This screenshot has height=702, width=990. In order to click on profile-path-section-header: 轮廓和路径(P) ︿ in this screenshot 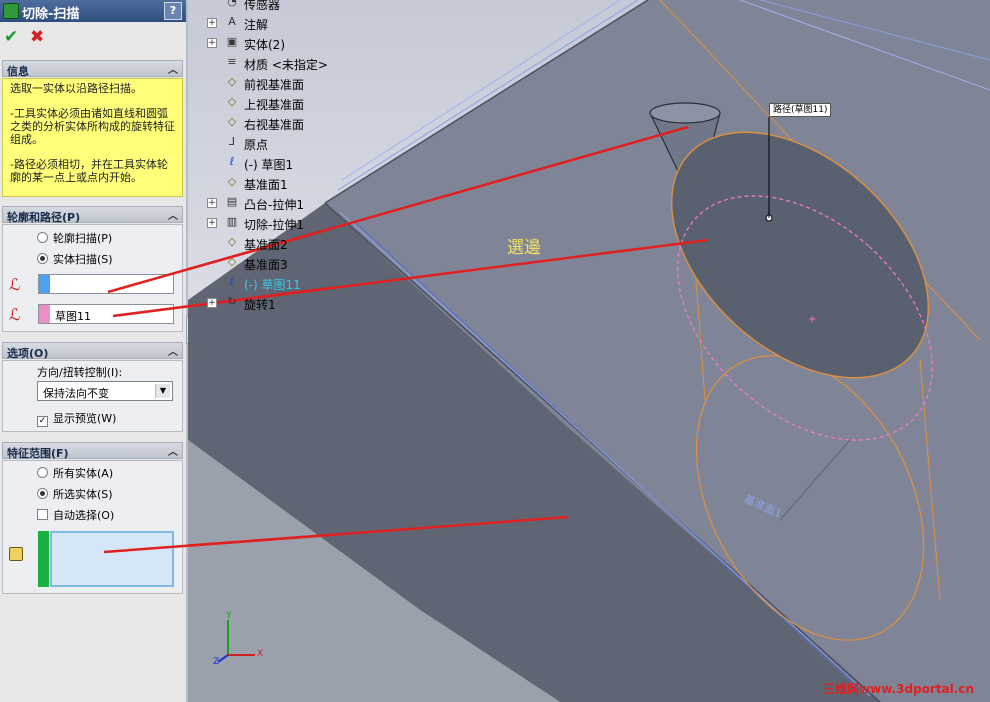, I will do `click(92, 215)`.